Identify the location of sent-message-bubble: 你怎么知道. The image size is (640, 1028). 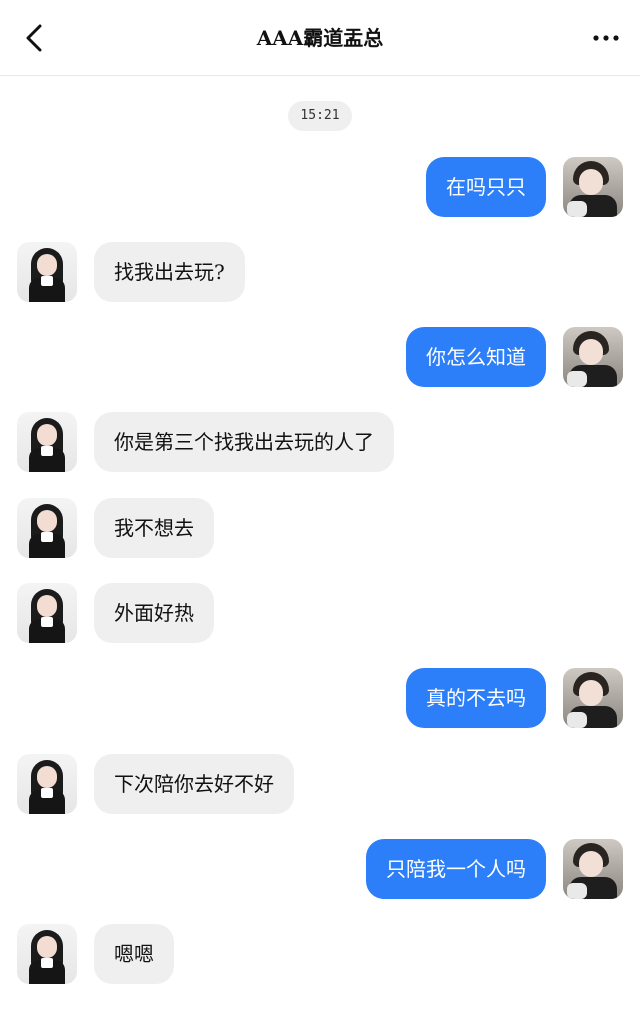
(476, 357).